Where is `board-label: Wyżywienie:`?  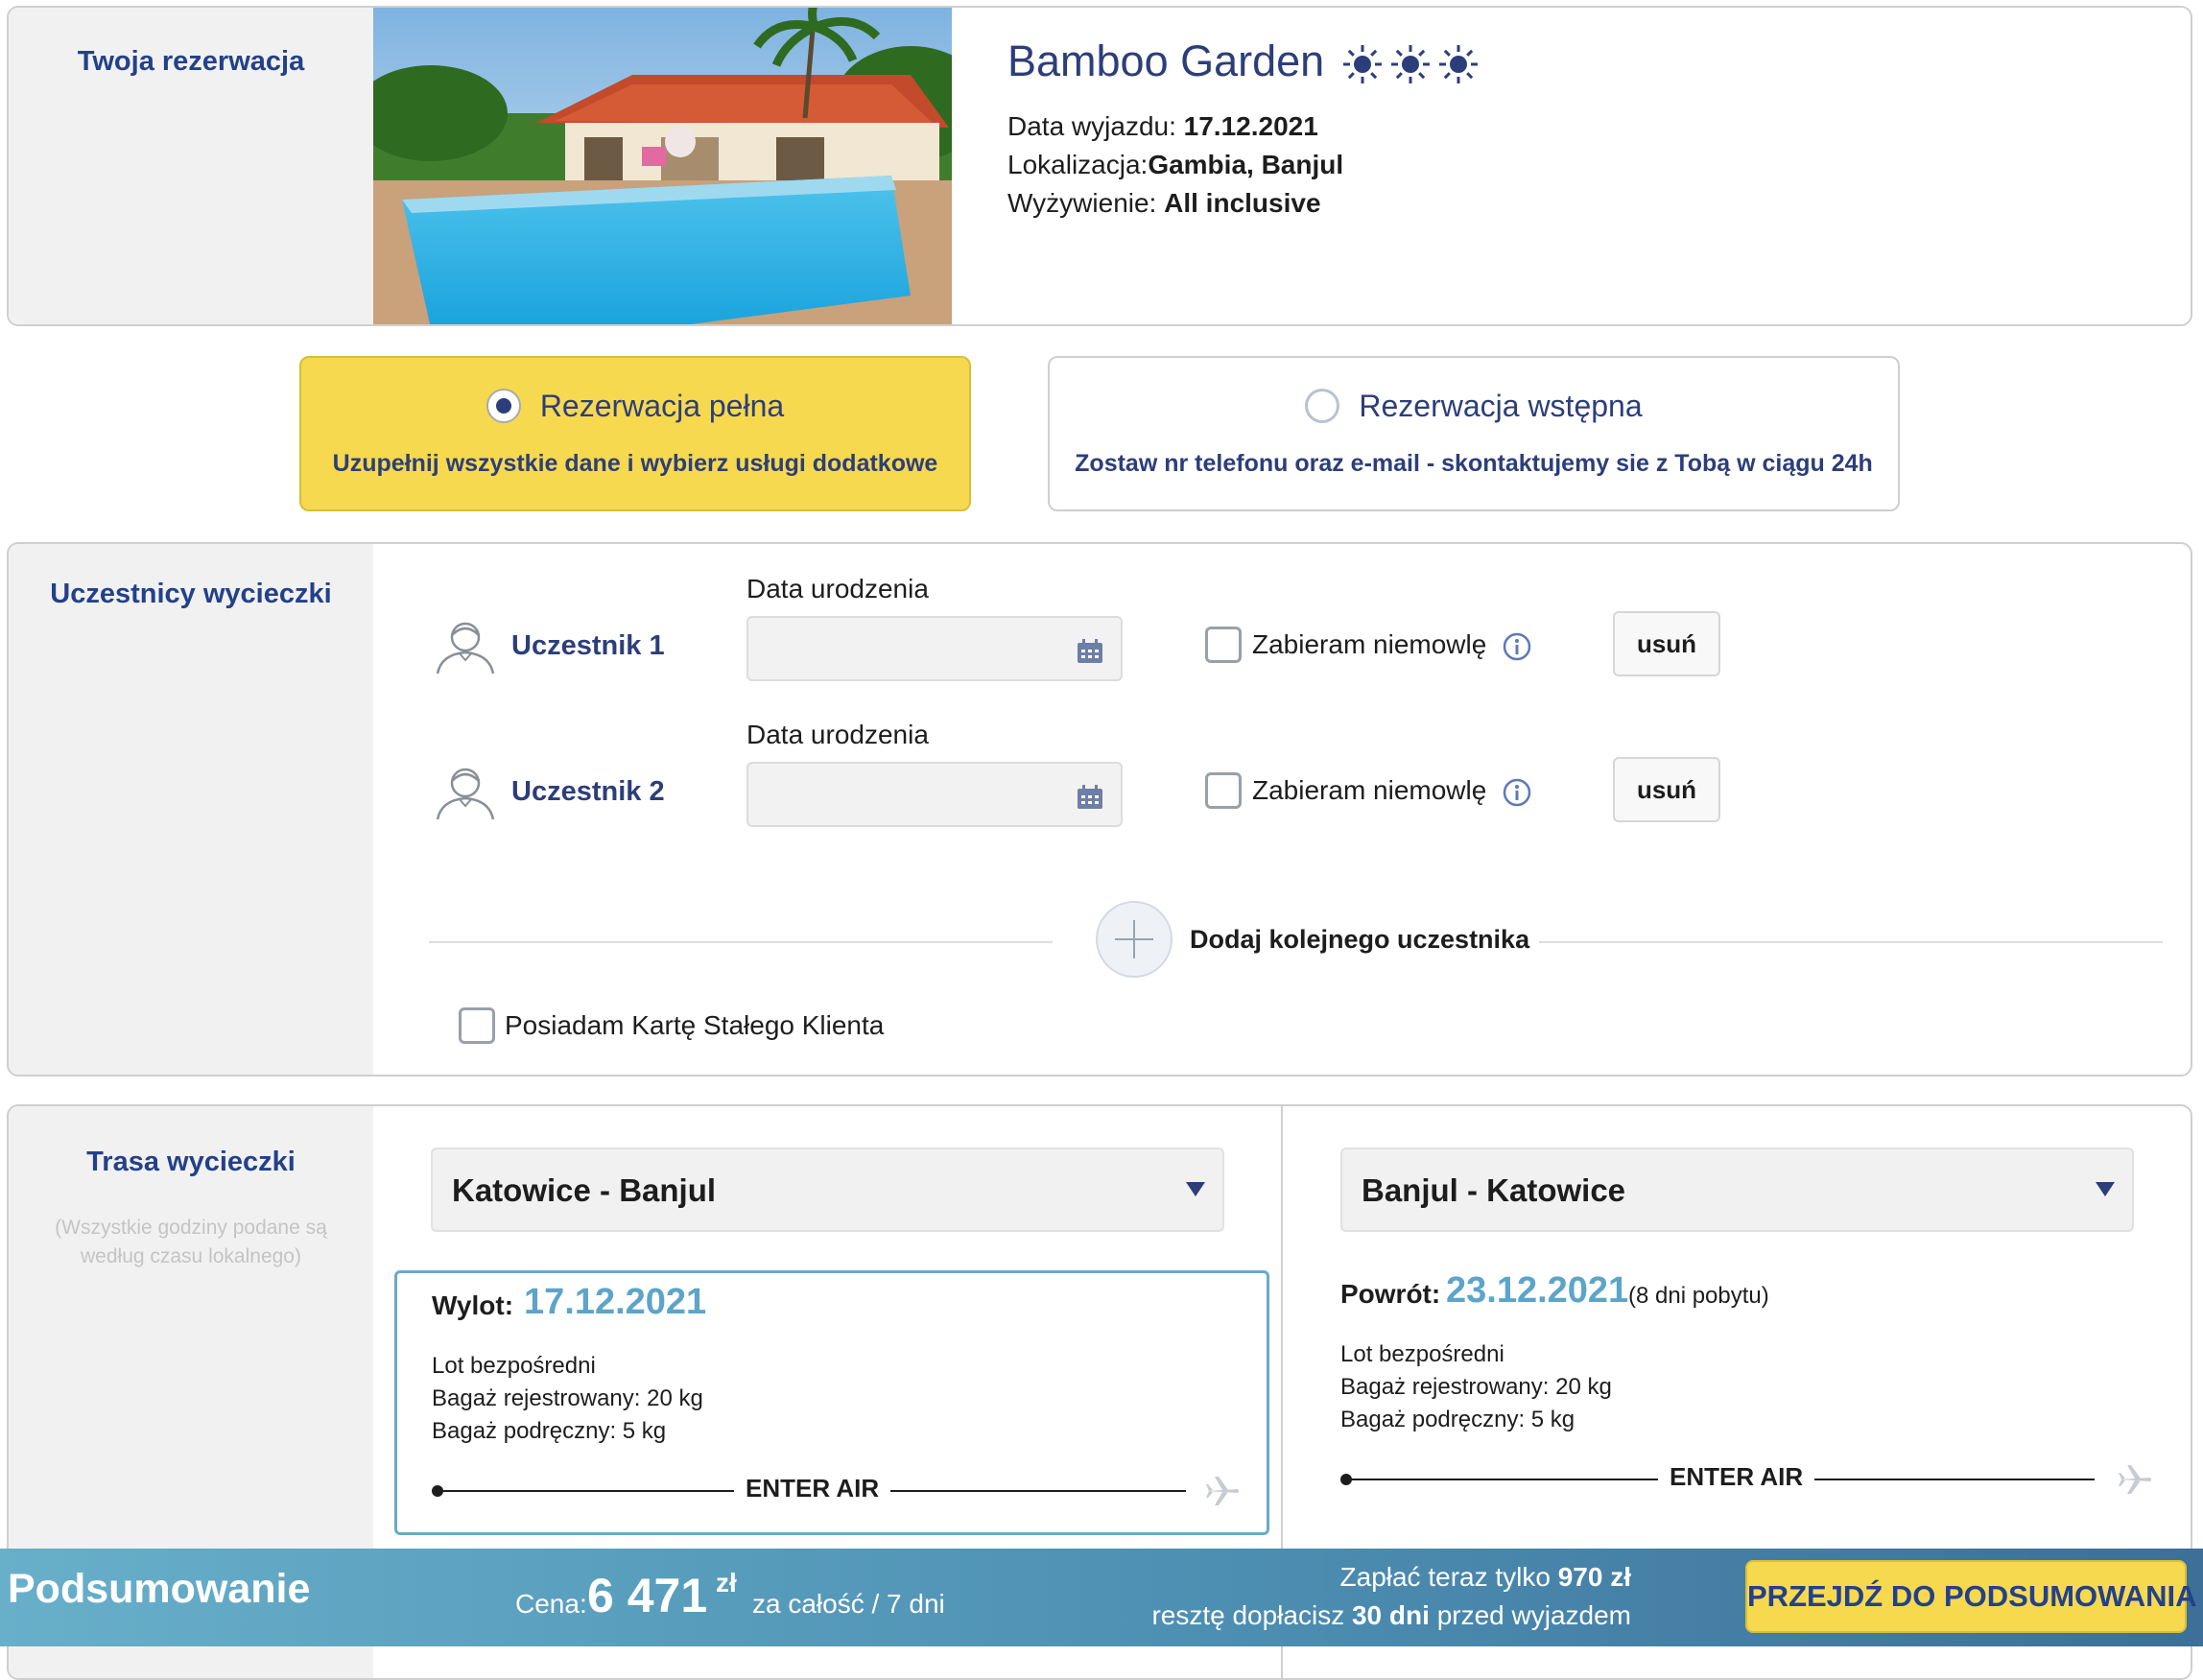
board-label: Wyżywienie: is located at coordinates (1082, 203).